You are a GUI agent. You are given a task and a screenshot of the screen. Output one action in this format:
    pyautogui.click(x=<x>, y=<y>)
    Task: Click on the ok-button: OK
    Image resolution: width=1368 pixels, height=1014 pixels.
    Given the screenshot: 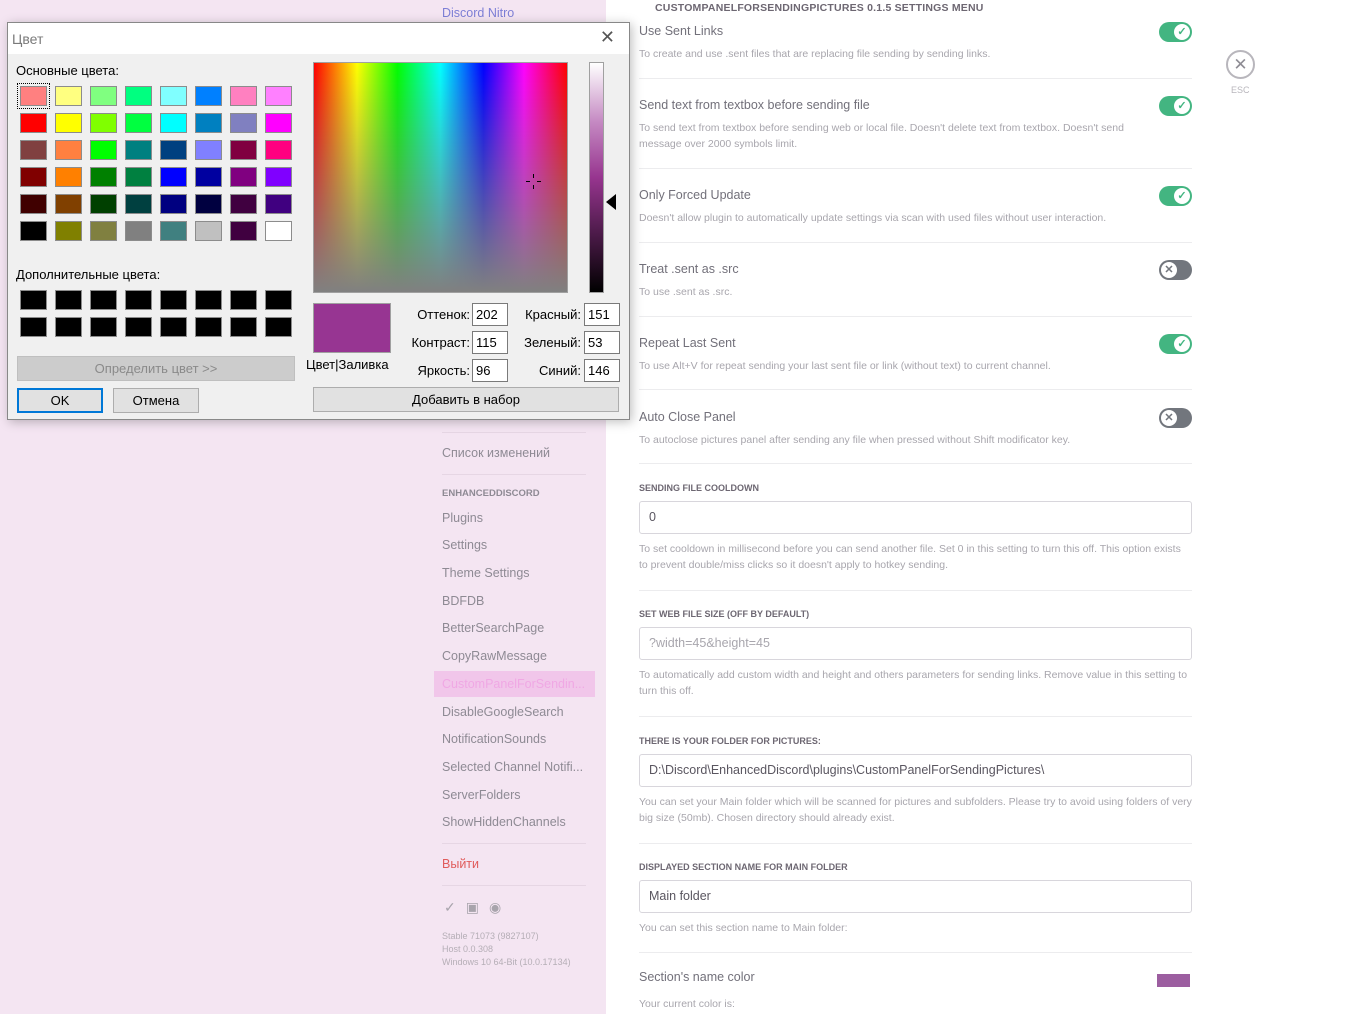 What is the action you would take?
    pyautogui.click(x=60, y=400)
    